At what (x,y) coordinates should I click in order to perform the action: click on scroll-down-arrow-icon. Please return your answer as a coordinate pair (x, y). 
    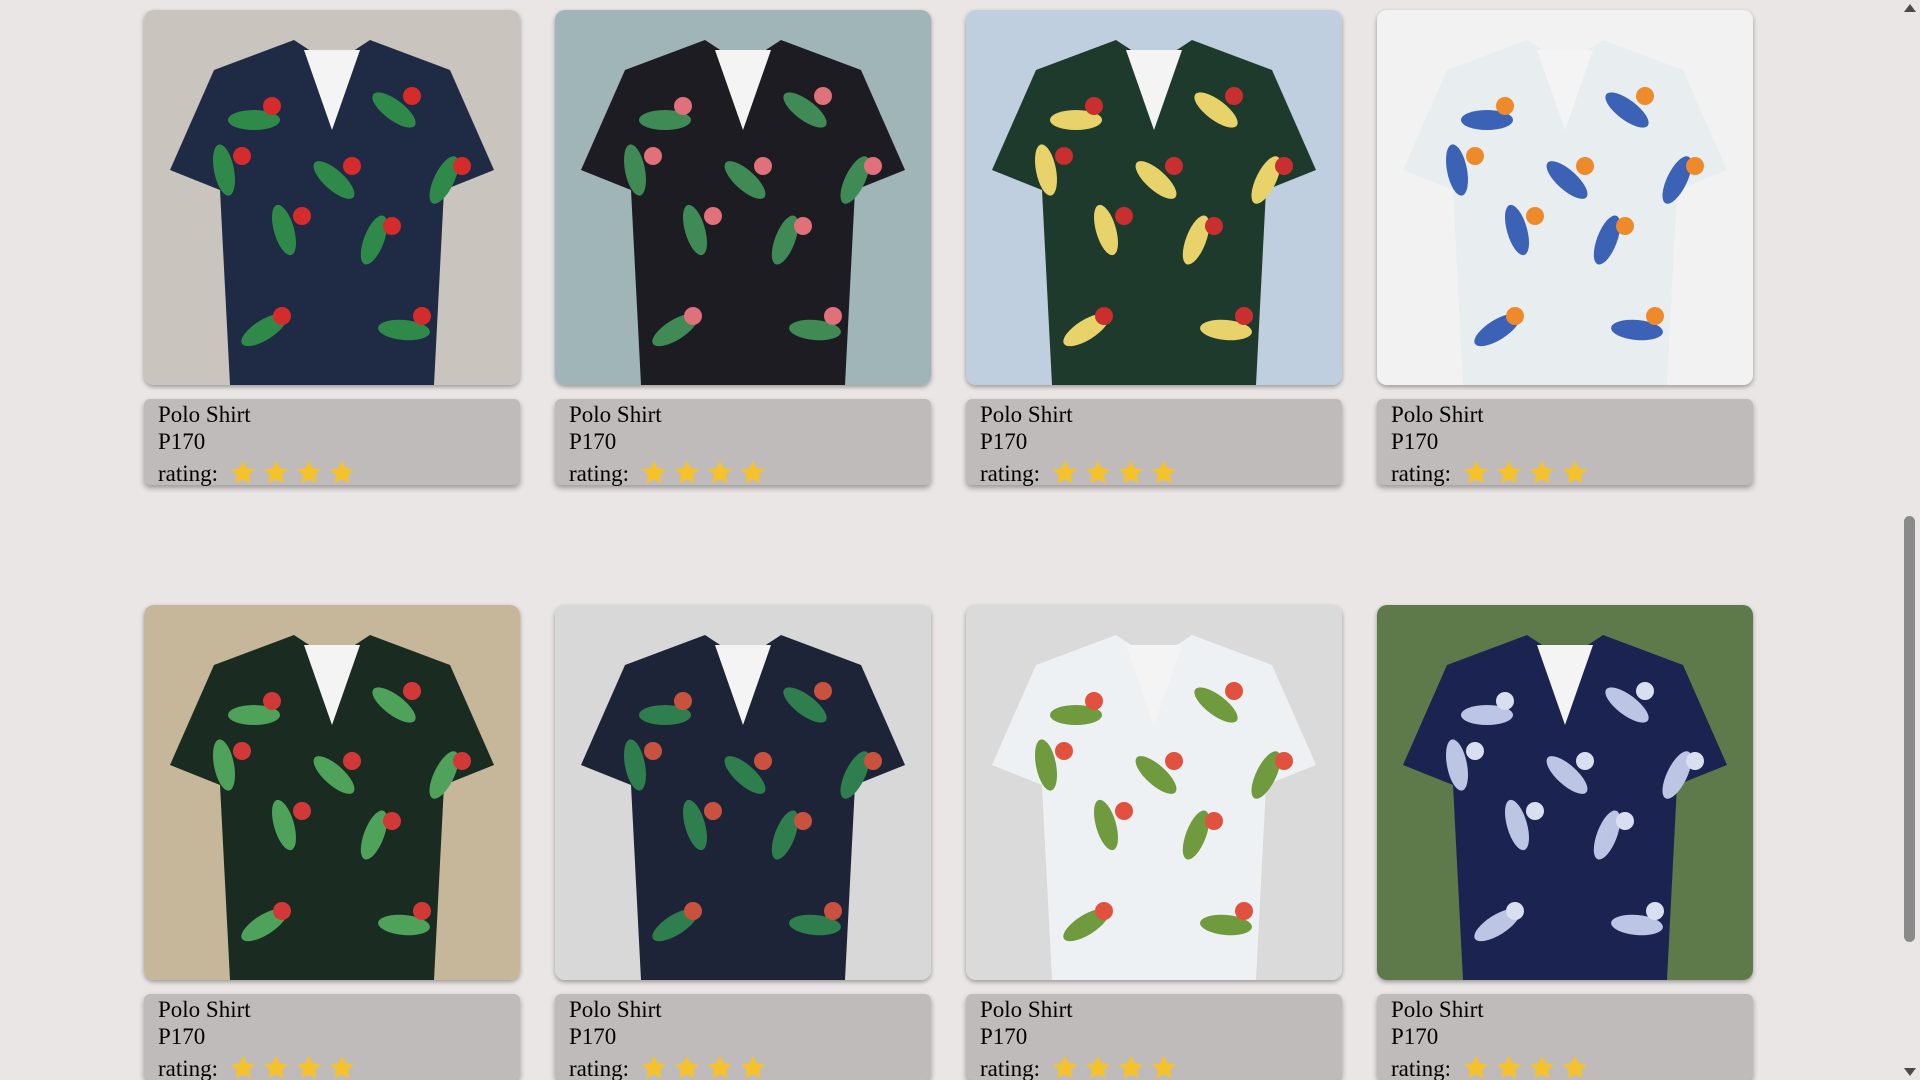
    Looking at the image, I should click on (1910, 1072).